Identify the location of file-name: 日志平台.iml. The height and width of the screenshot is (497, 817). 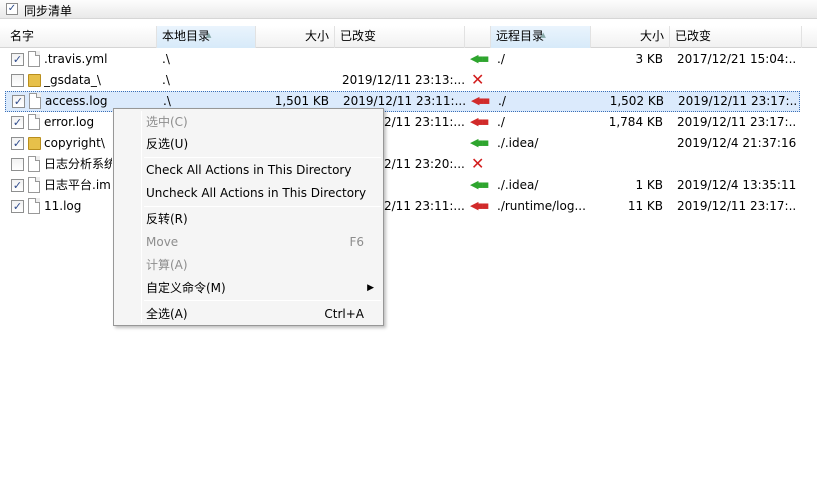
(78, 185).